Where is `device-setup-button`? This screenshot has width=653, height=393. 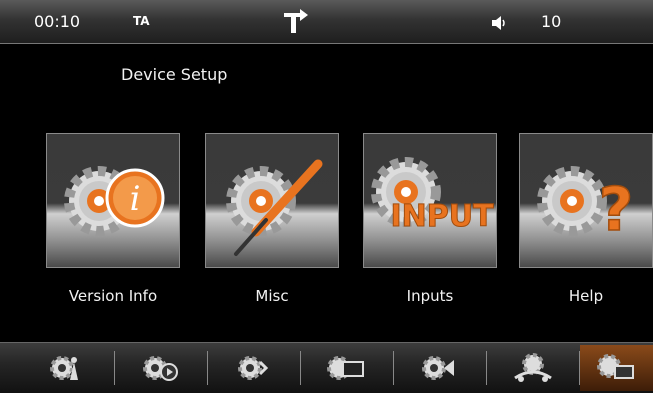 device-setup-button is located at coordinates (616, 368).